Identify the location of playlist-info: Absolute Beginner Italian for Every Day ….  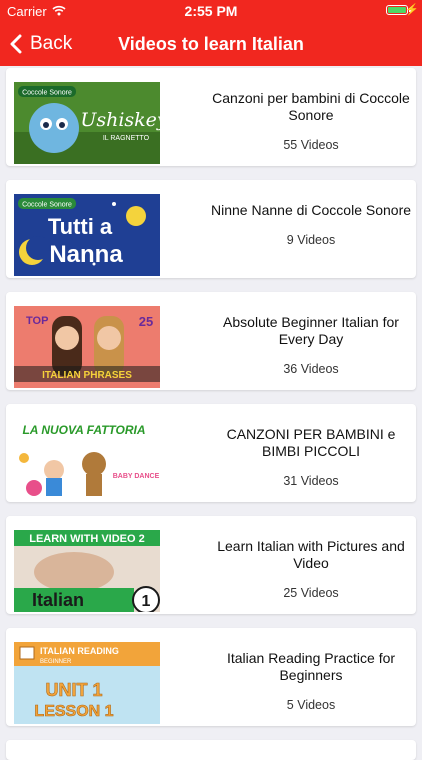
(311, 341).